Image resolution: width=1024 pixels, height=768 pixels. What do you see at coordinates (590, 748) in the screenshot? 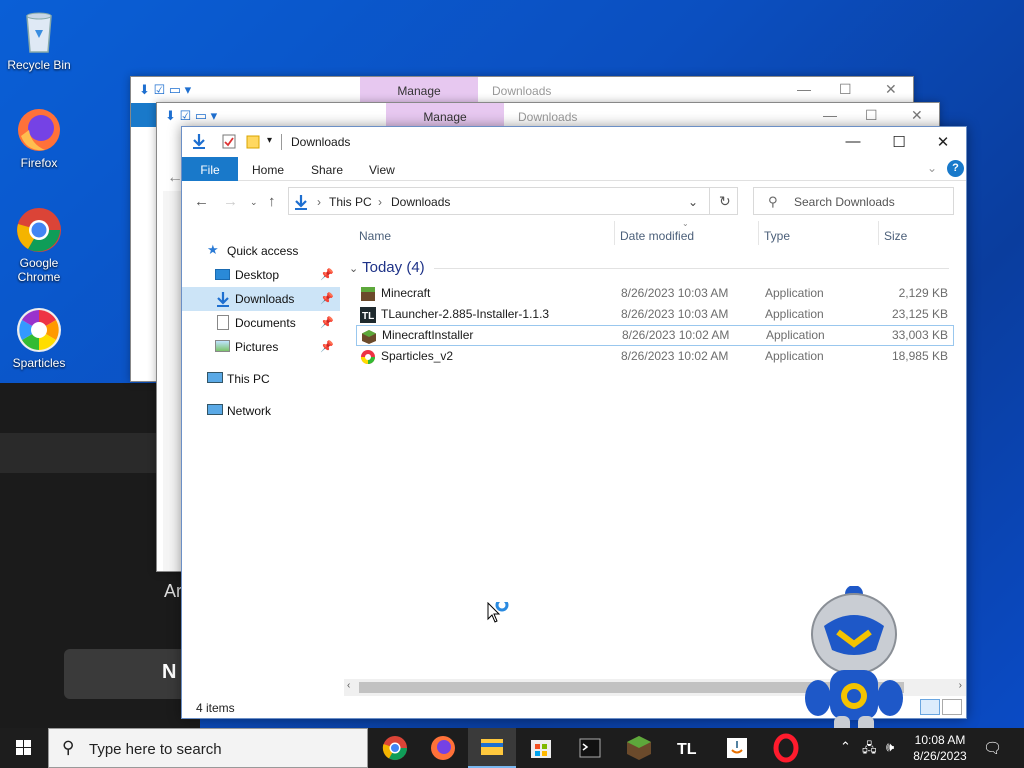
I see `taskbar-terminal` at bounding box center [590, 748].